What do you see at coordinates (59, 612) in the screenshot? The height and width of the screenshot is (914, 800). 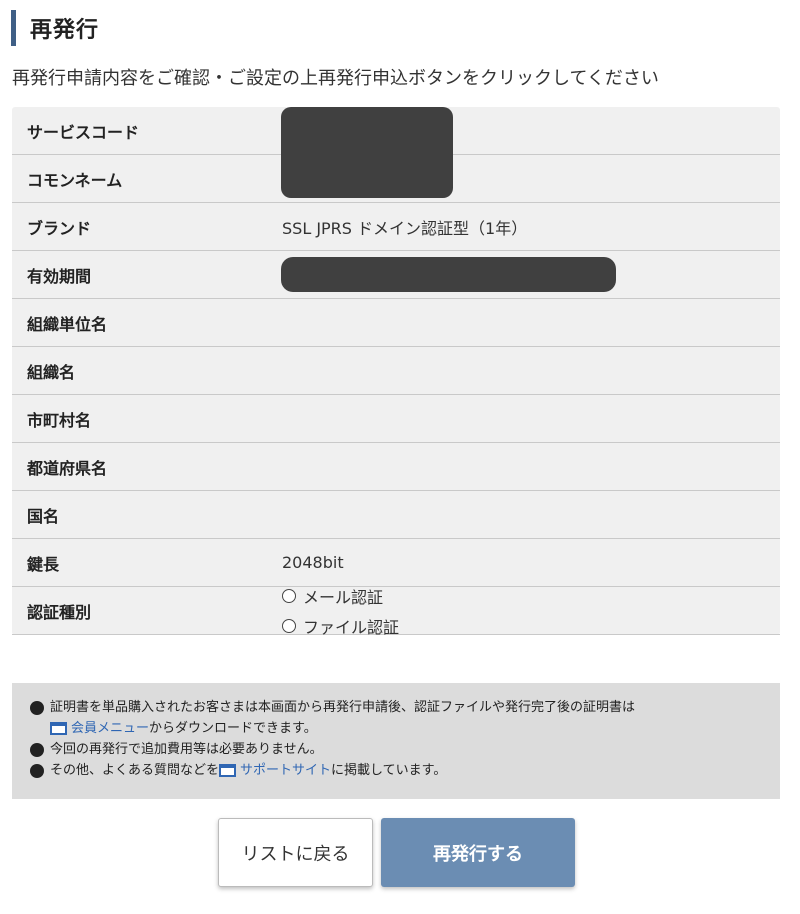 I see `row-label: 認証種別` at bounding box center [59, 612].